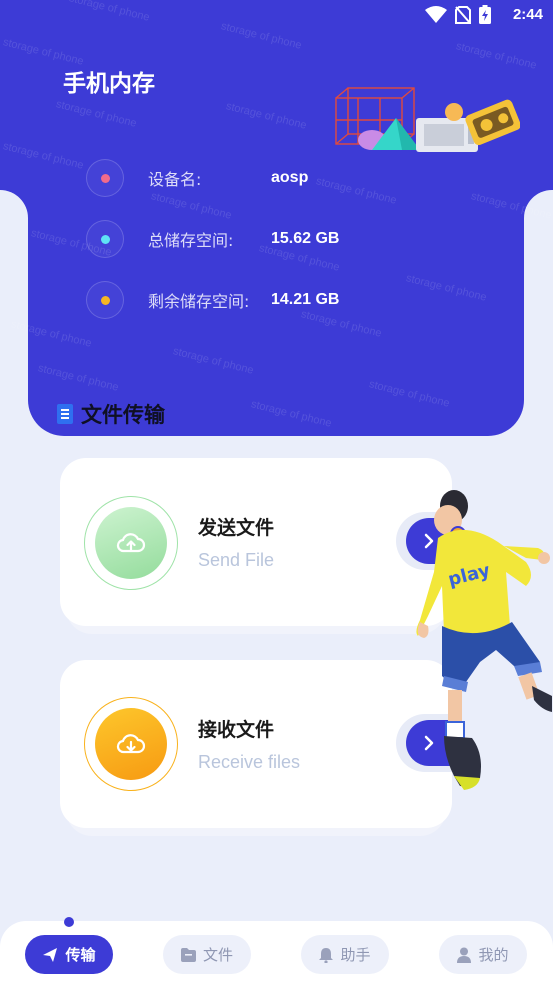  What do you see at coordinates (236, 560) in the screenshot?
I see `send-file-subtitle: Send File` at bounding box center [236, 560].